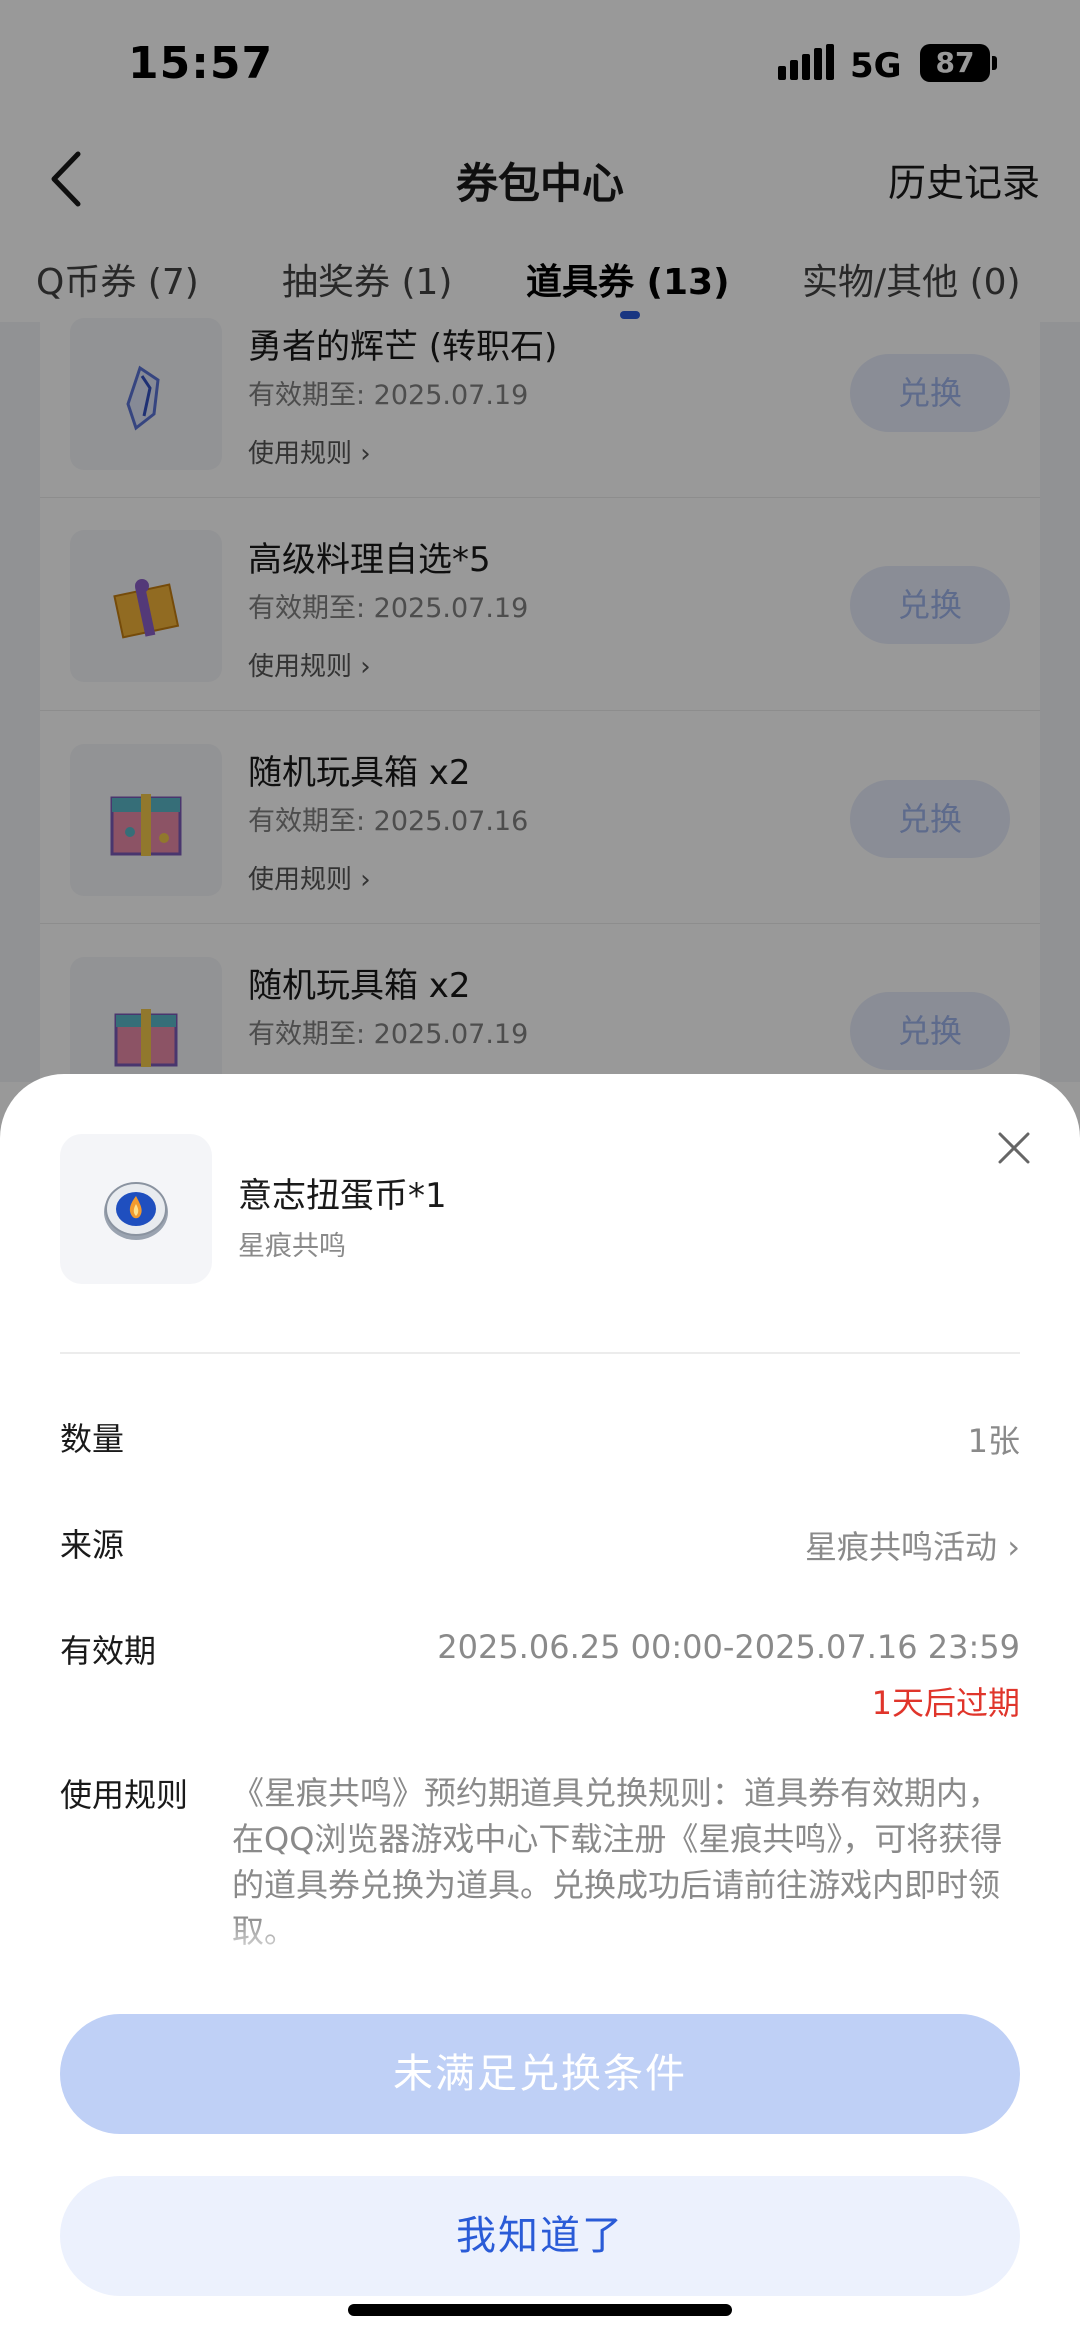 The height and width of the screenshot is (2337, 1080). I want to click on expire-note: 1天后过期, so click(945, 1703).